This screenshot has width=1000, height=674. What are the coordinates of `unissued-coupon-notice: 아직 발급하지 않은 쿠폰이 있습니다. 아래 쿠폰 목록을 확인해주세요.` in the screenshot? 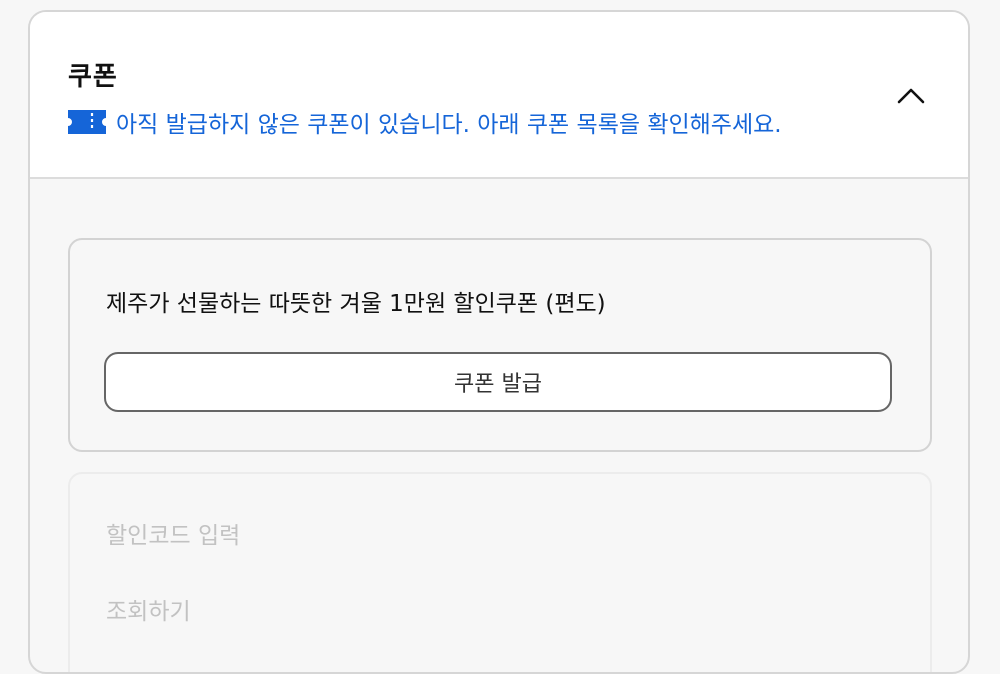 It's located at (425, 122).